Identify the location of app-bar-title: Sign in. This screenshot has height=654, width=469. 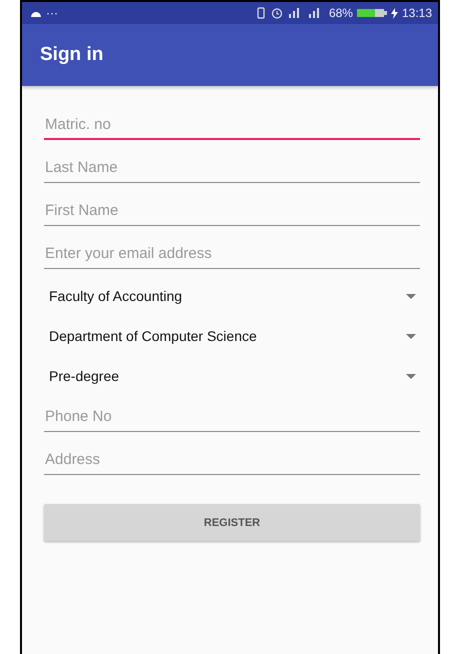
(72, 55).